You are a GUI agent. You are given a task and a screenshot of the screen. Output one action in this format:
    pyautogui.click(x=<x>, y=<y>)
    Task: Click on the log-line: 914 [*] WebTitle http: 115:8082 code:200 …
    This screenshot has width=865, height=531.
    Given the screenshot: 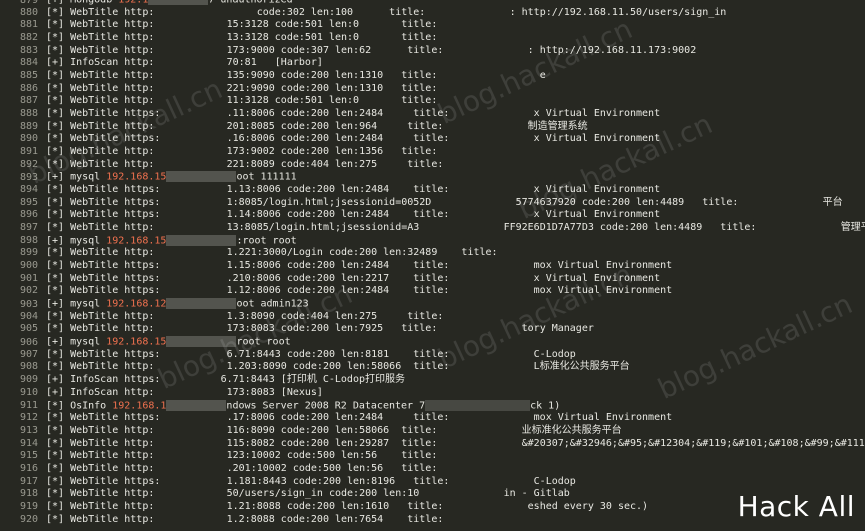 What is the action you would take?
    pyautogui.click(x=432, y=444)
    